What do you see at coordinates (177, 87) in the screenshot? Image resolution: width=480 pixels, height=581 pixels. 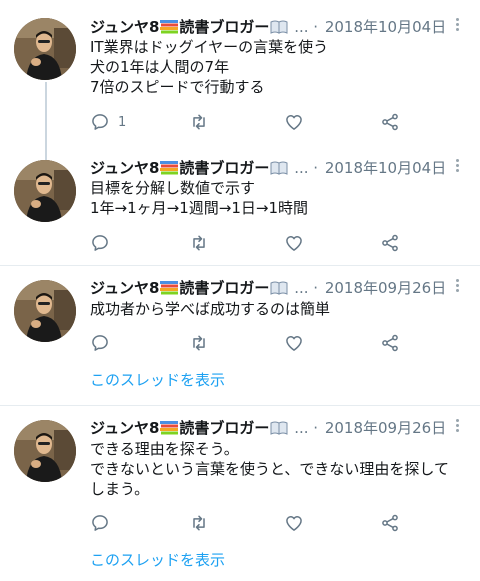 I see `tweet-text-line: 7倍のスピードで行動する` at bounding box center [177, 87].